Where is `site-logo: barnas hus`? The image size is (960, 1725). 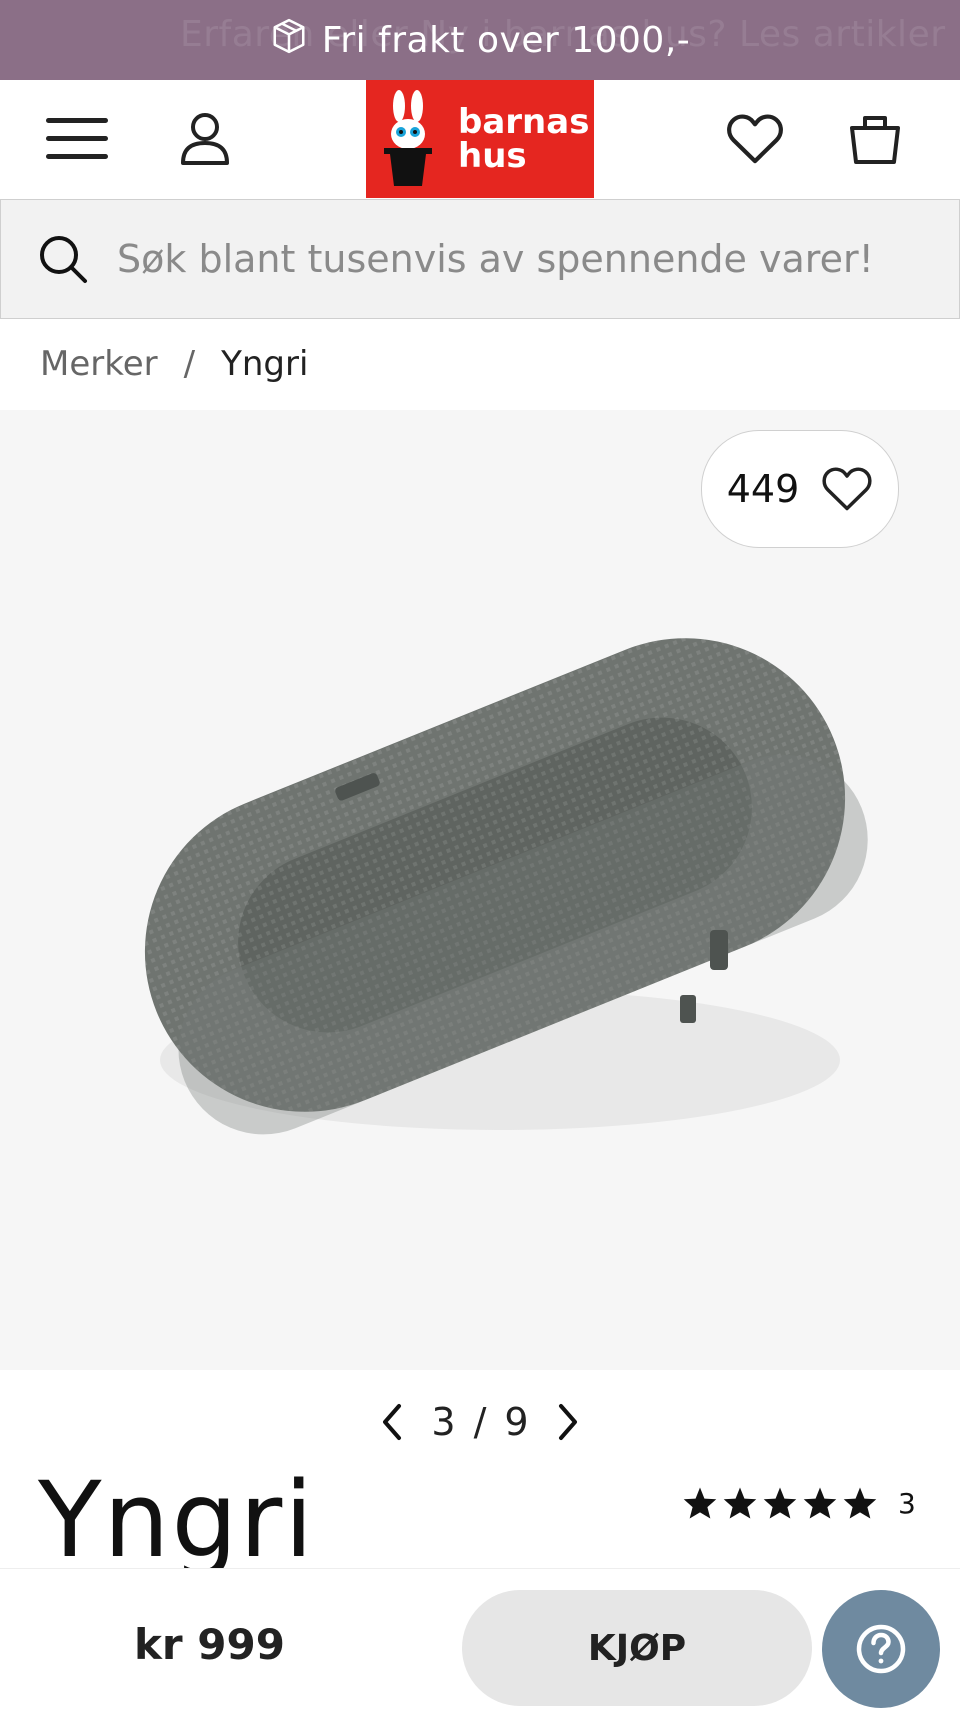 site-logo: barnas hus is located at coordinates (480, 139).